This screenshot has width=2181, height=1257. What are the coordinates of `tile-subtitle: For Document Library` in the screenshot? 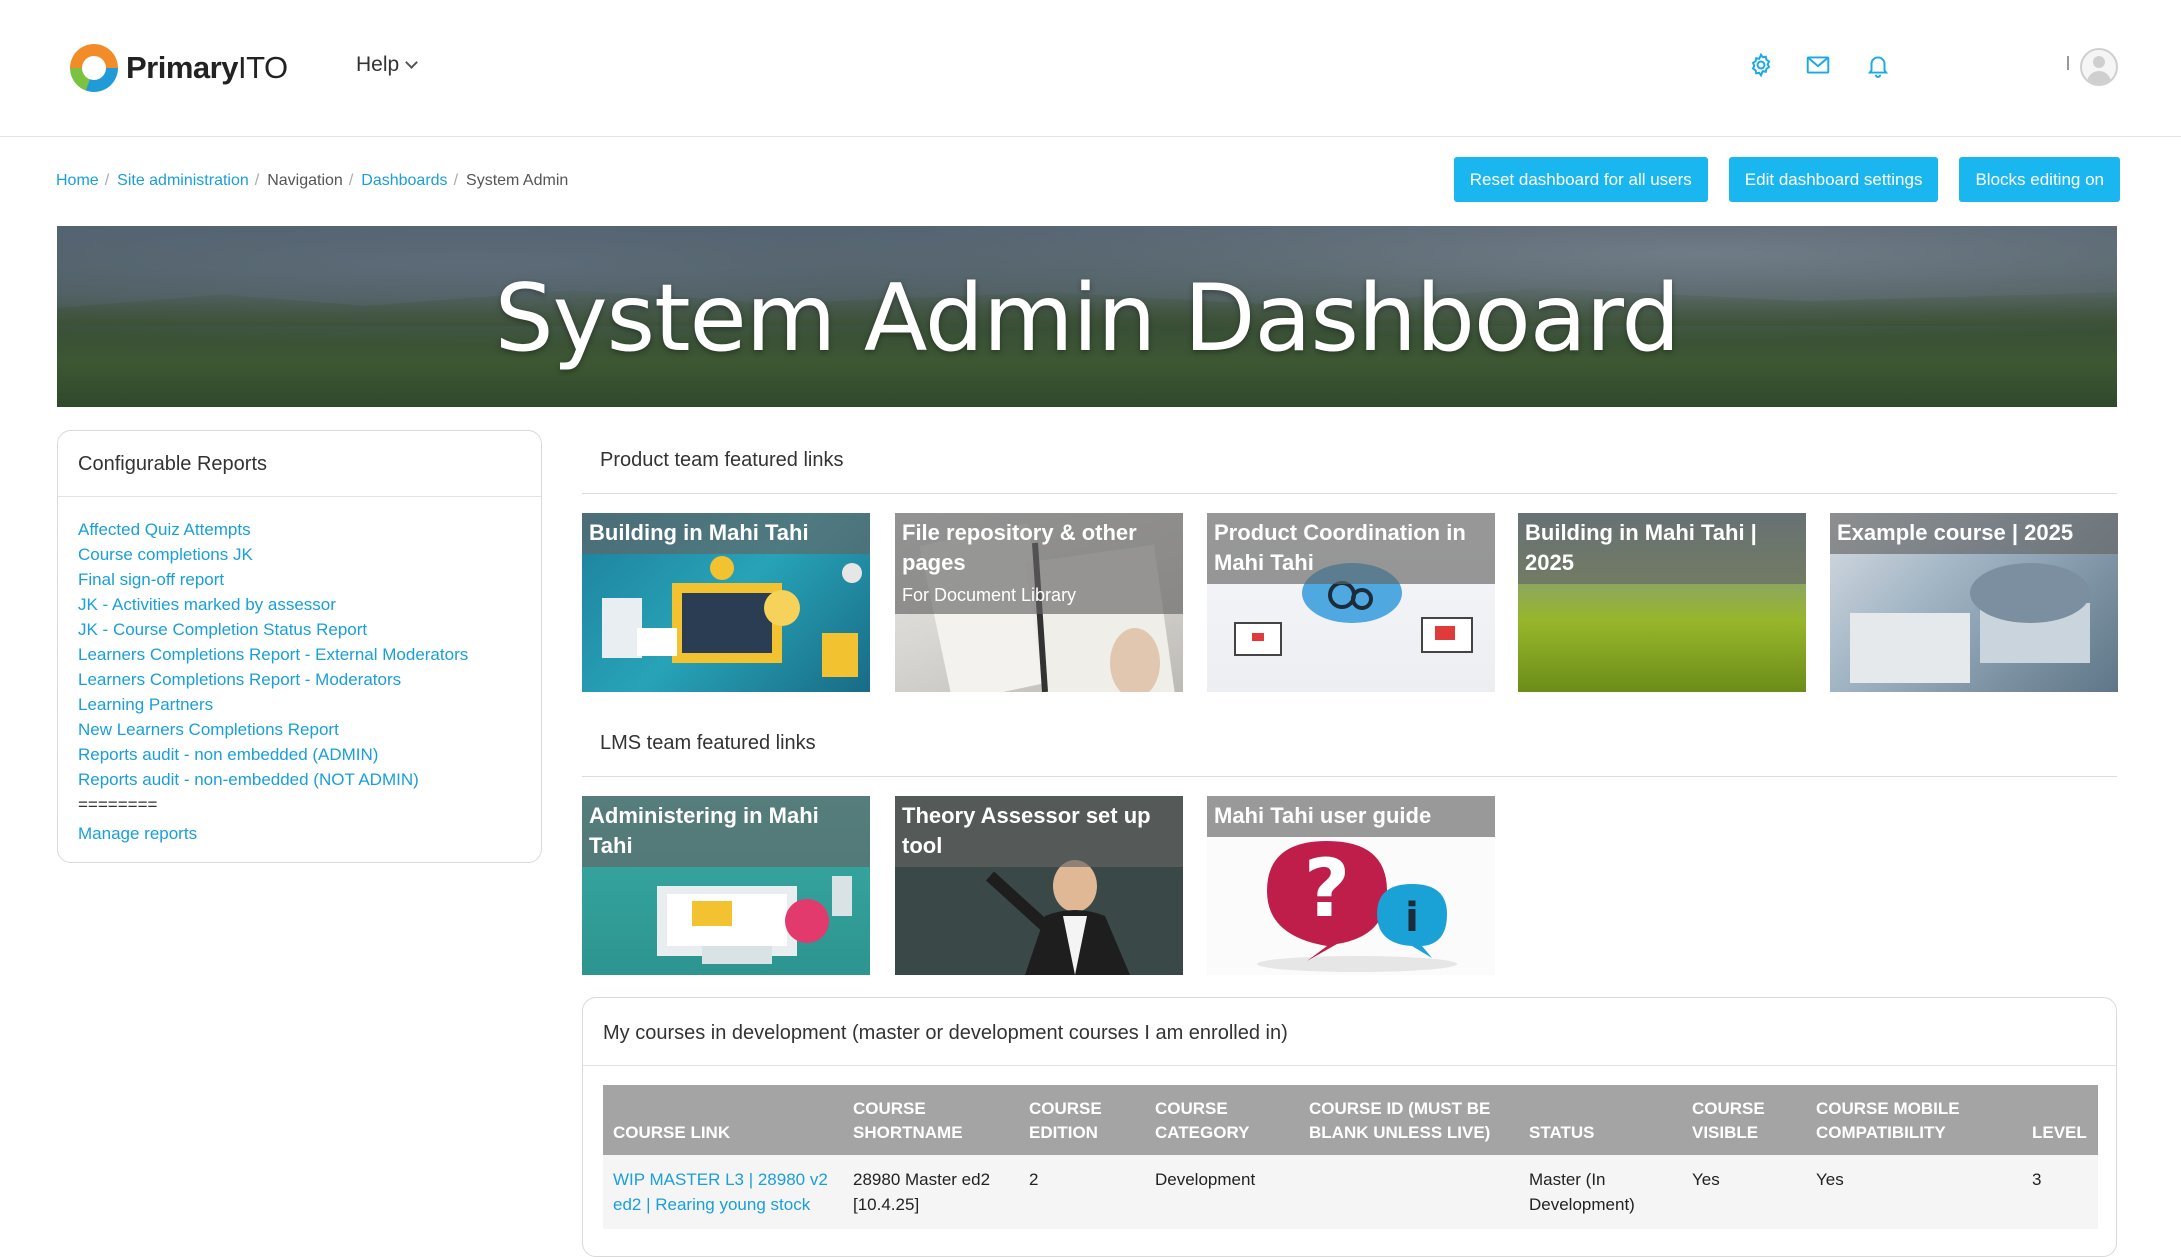 It's located at (989, 595).